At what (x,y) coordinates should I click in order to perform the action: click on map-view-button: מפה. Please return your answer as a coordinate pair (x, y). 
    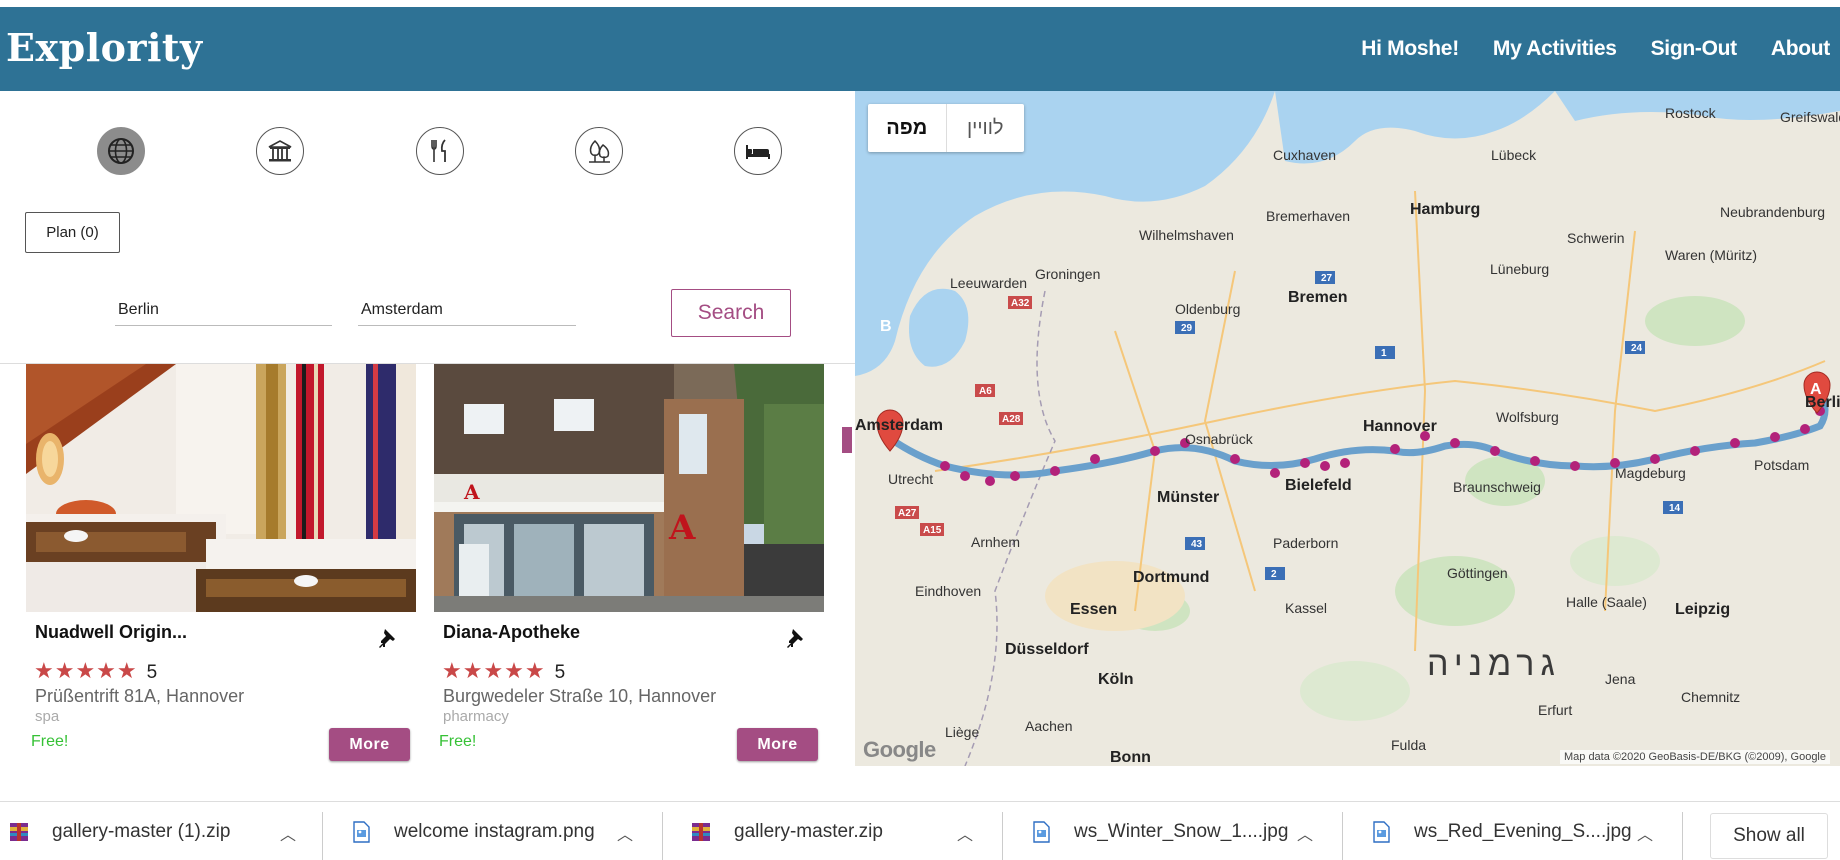
    Looking at the image, I should click on (907, 128).